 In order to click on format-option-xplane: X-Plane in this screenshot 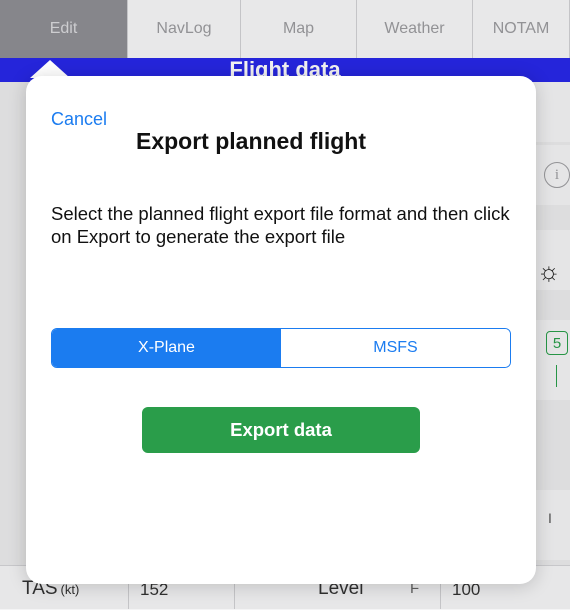, I will do `click(166, 348)`.